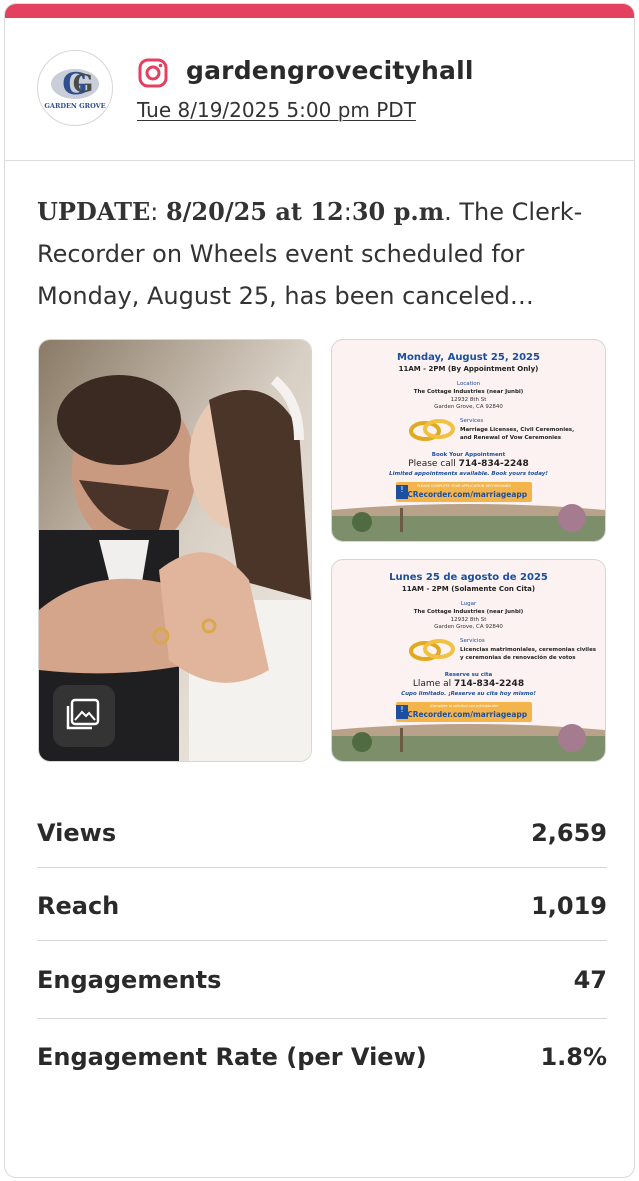 Image resolution: width=639 pixels, height=1181 pixels. Describe the element at coordinates (468, 589) in the screenshot. I see `flyer-es-time: 11AM - 2PM (Solamente Con Cita)` at that location.